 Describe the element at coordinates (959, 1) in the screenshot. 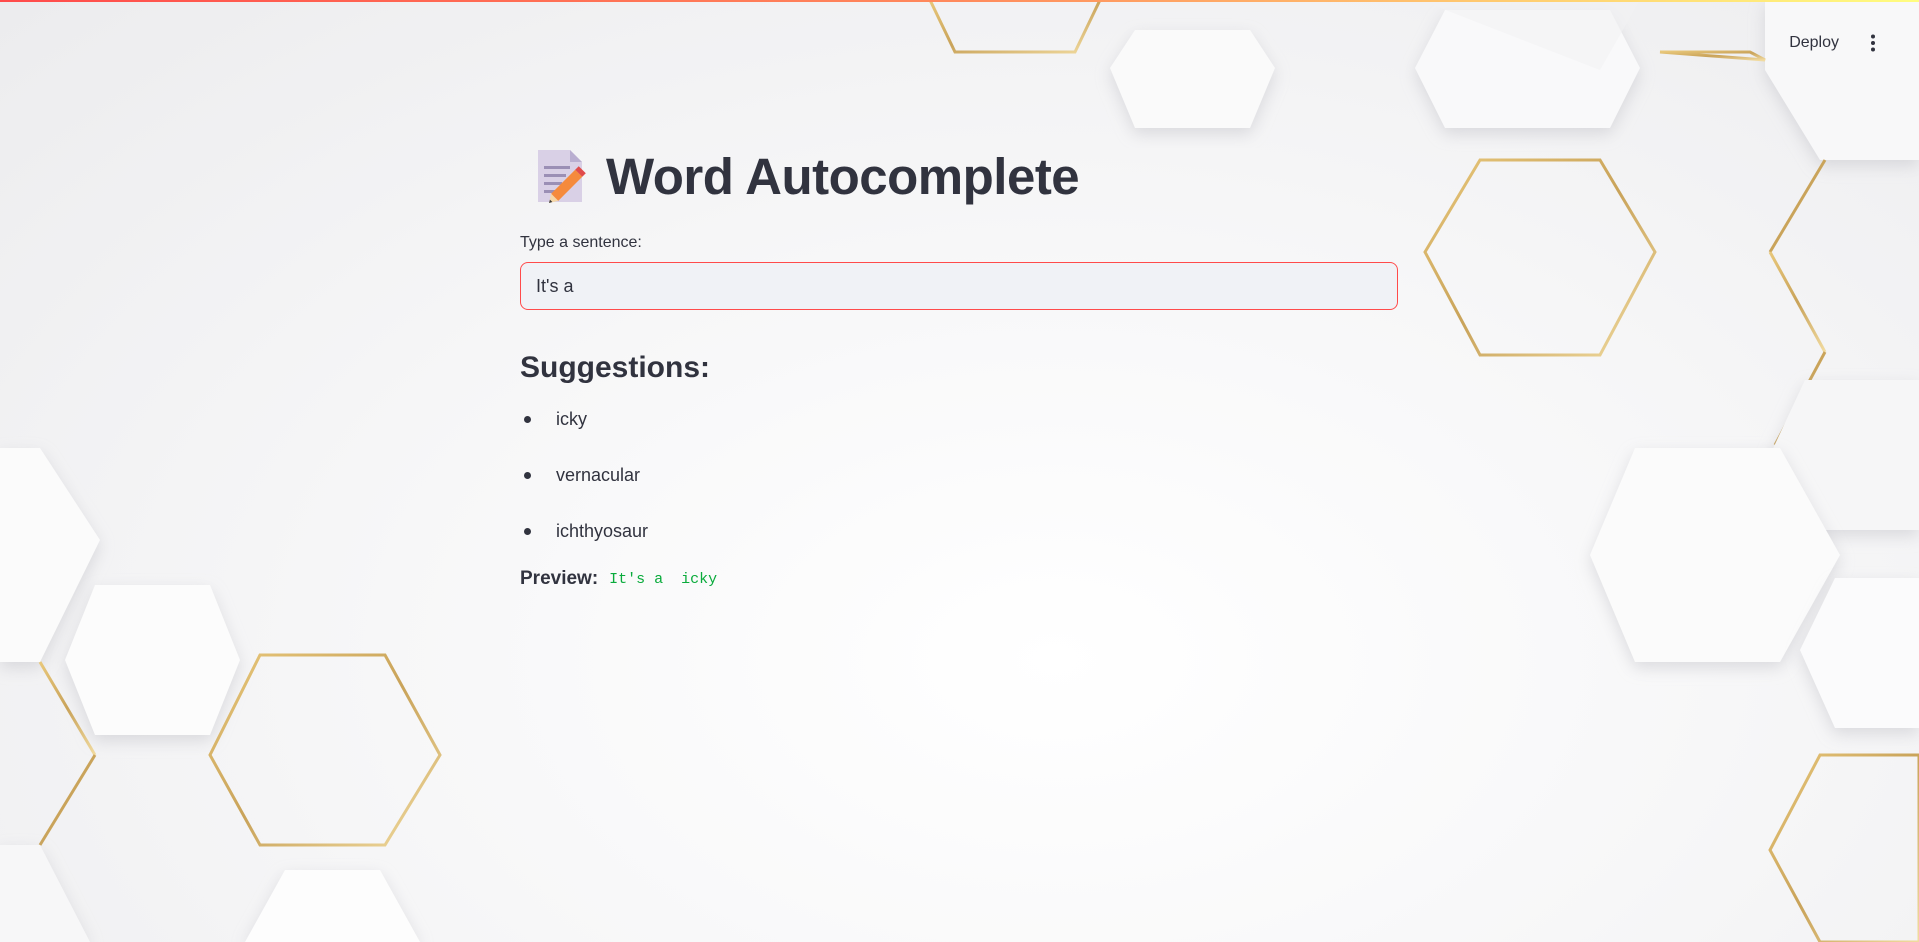

I see `top-decoration-bar` at that location.